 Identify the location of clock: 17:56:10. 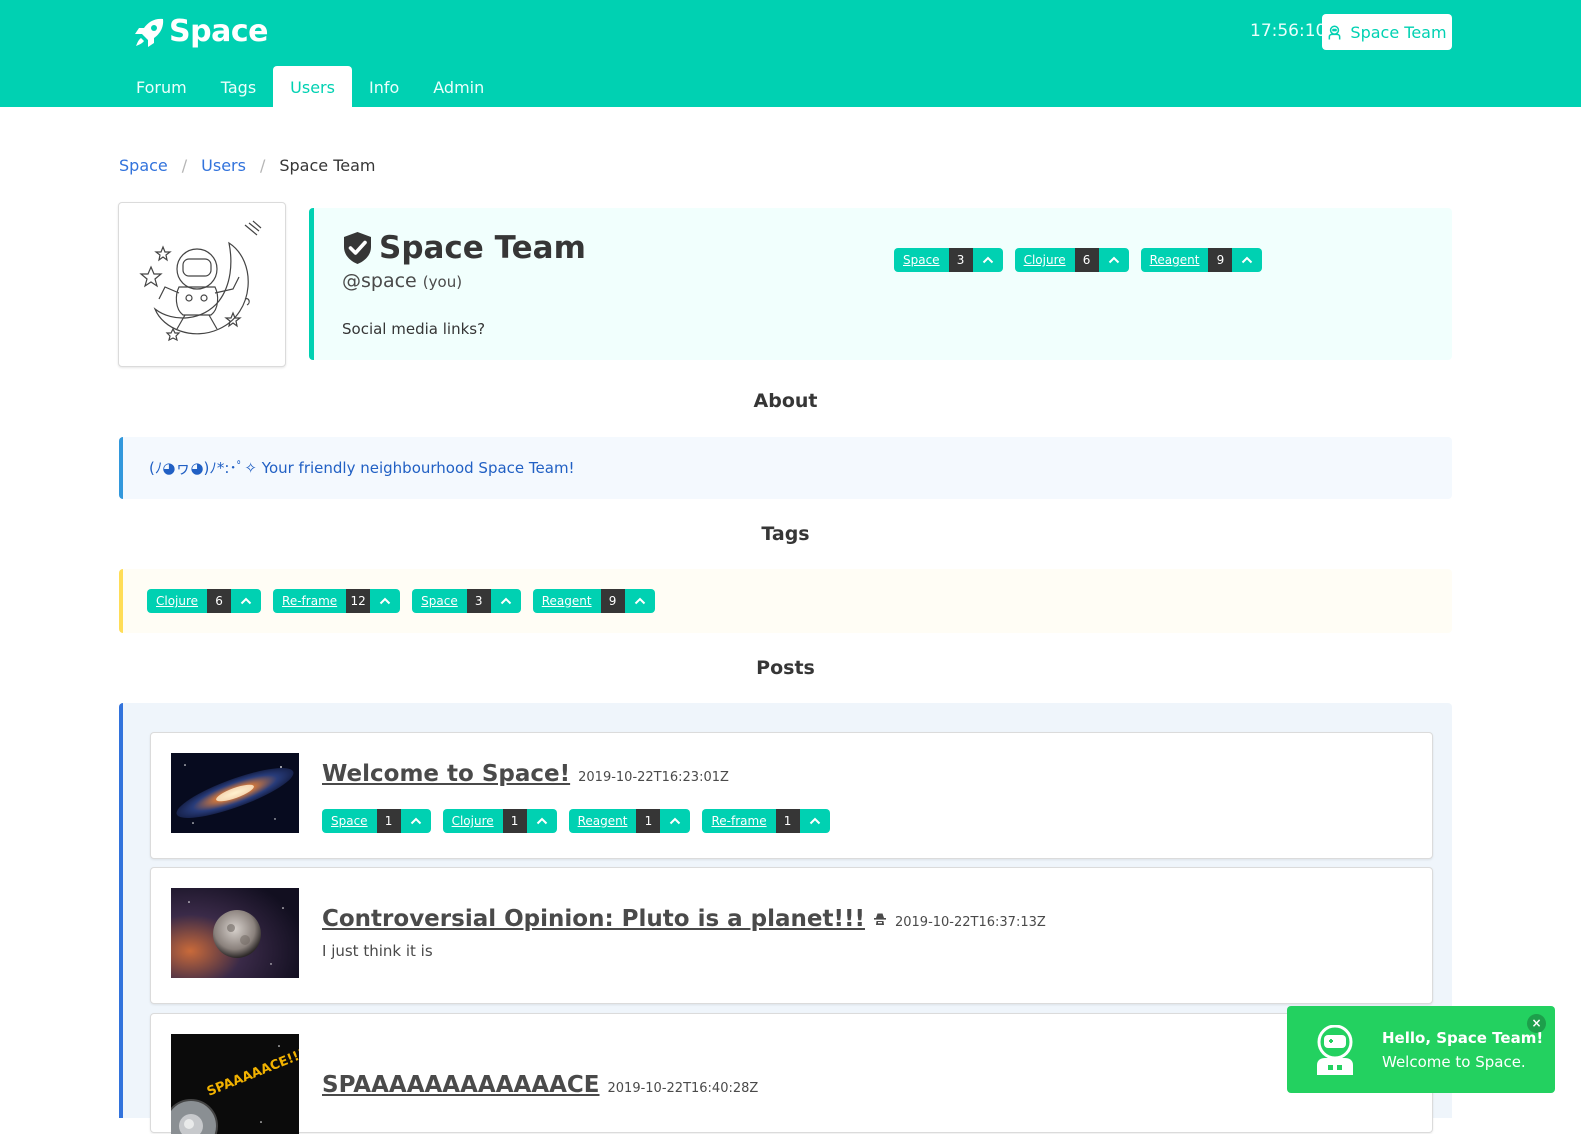
(1288, 31).